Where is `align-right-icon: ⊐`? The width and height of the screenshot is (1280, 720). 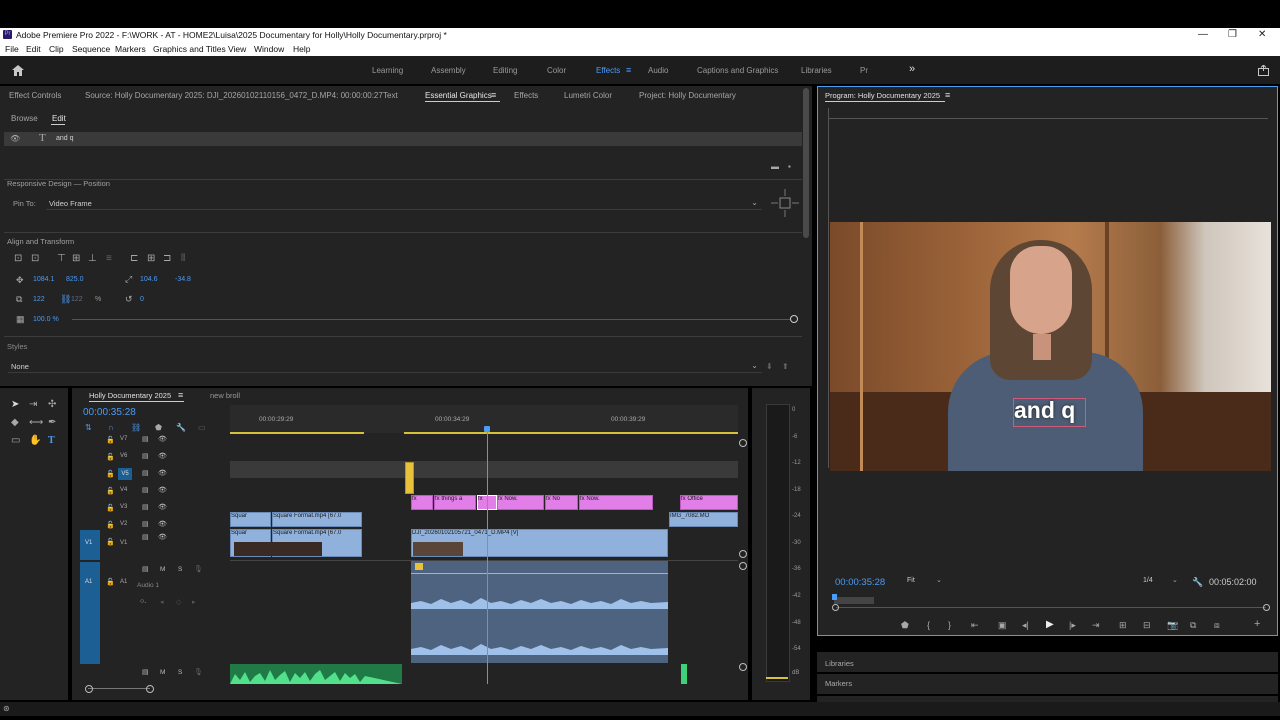
align-right-icon: ⊐ is located at coordinates (167, 259).